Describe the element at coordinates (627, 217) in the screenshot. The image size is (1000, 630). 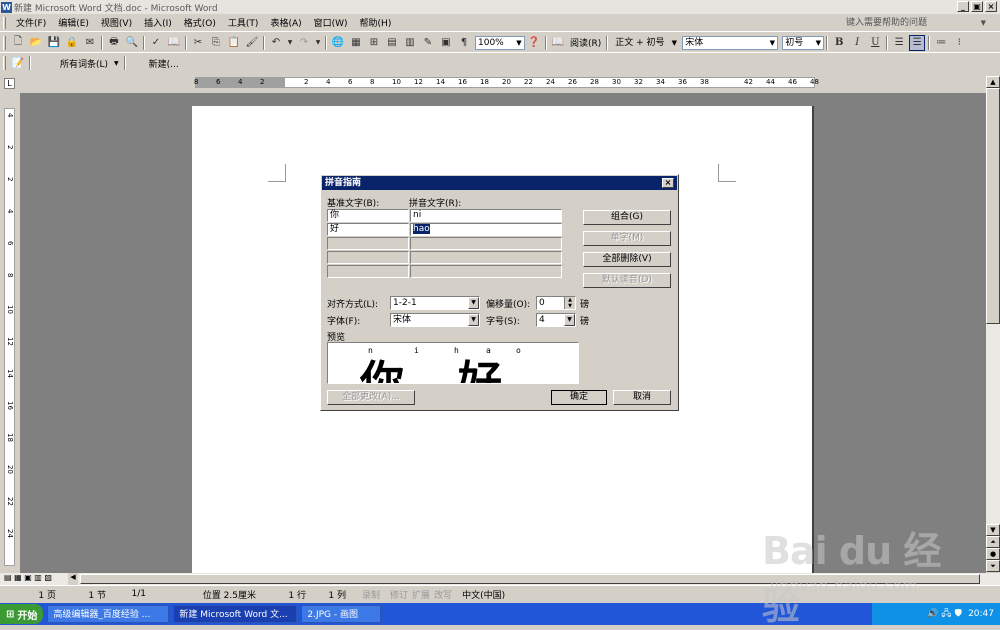
I see `group-button: 组合(G)` at that location.